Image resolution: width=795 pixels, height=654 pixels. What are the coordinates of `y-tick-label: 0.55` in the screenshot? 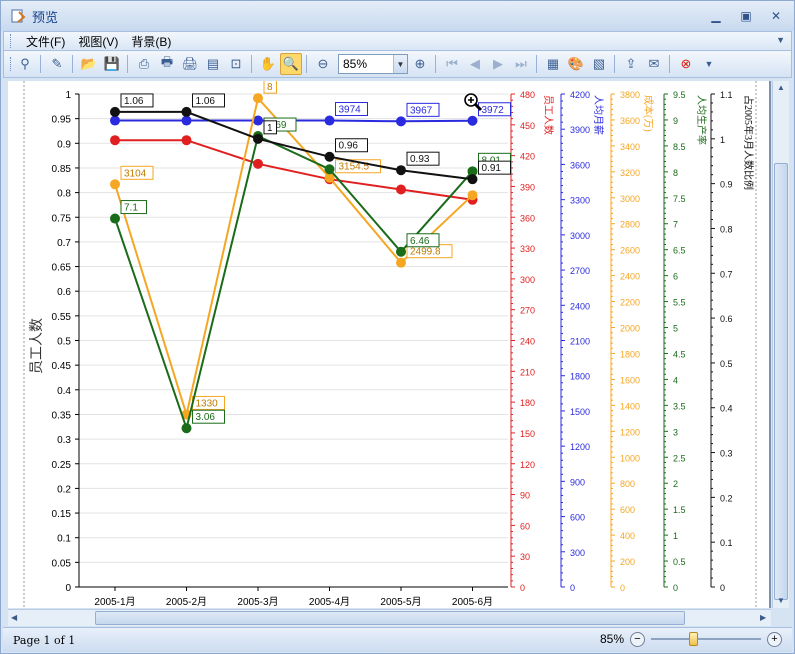 It's located at (62, 317).